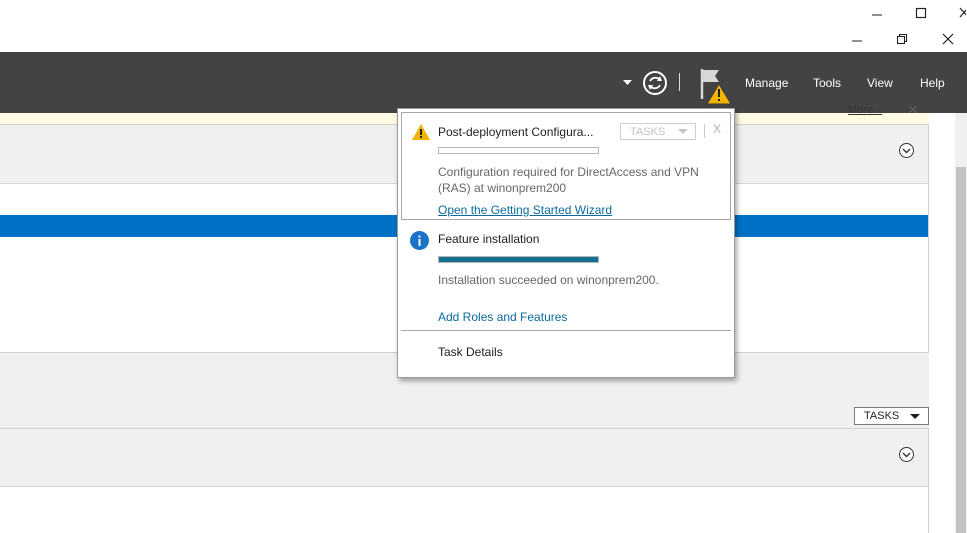 Image resolution: width=967 pixels, height=533 pixels. I want to click on close-button-inner, so click(948, 39).